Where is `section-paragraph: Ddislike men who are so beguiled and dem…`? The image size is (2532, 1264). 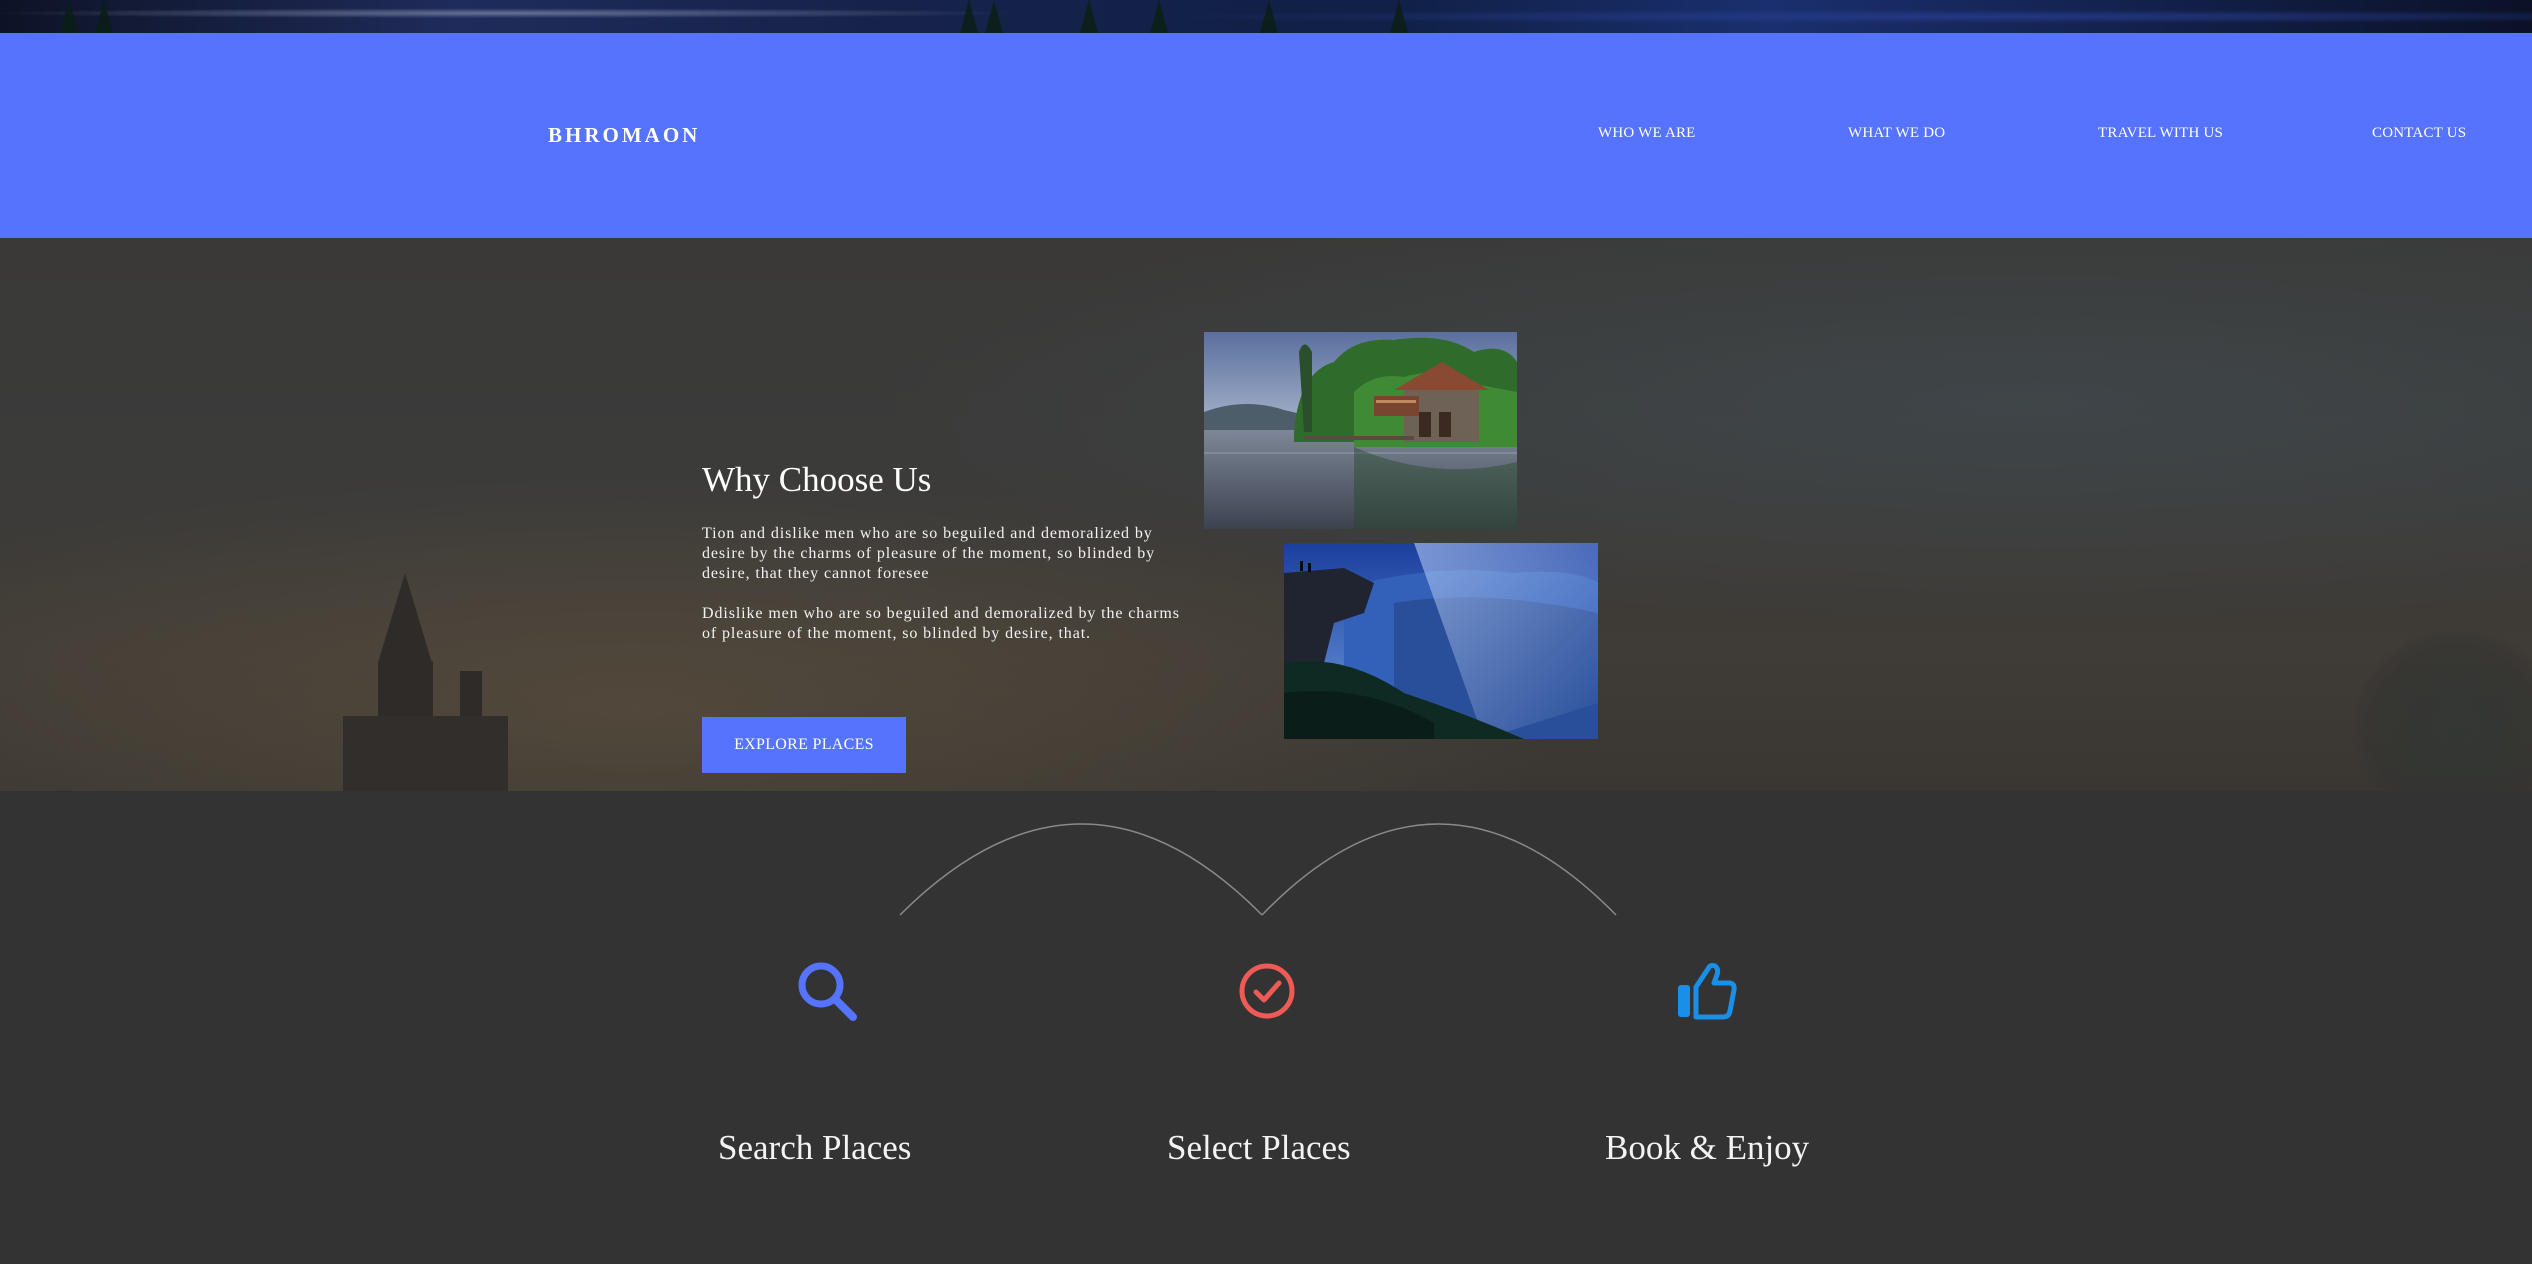
section-paragraph: Ddislike men who are so beguiled and dem… is located at coordinates (941, 623).